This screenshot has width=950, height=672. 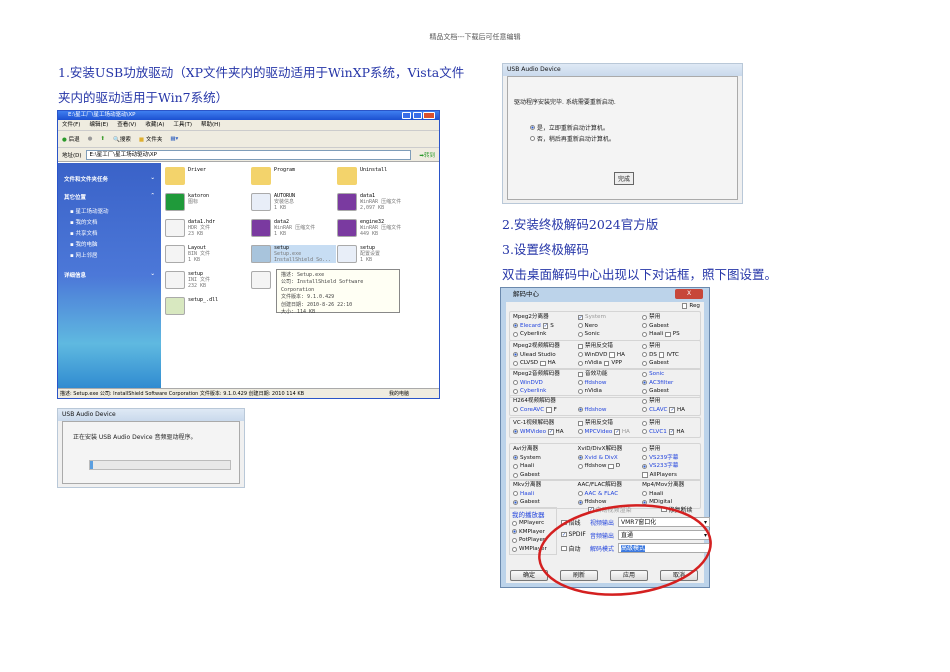 I want to click on details-header: 详细信息 ⌄, so click(x=109, y=275).